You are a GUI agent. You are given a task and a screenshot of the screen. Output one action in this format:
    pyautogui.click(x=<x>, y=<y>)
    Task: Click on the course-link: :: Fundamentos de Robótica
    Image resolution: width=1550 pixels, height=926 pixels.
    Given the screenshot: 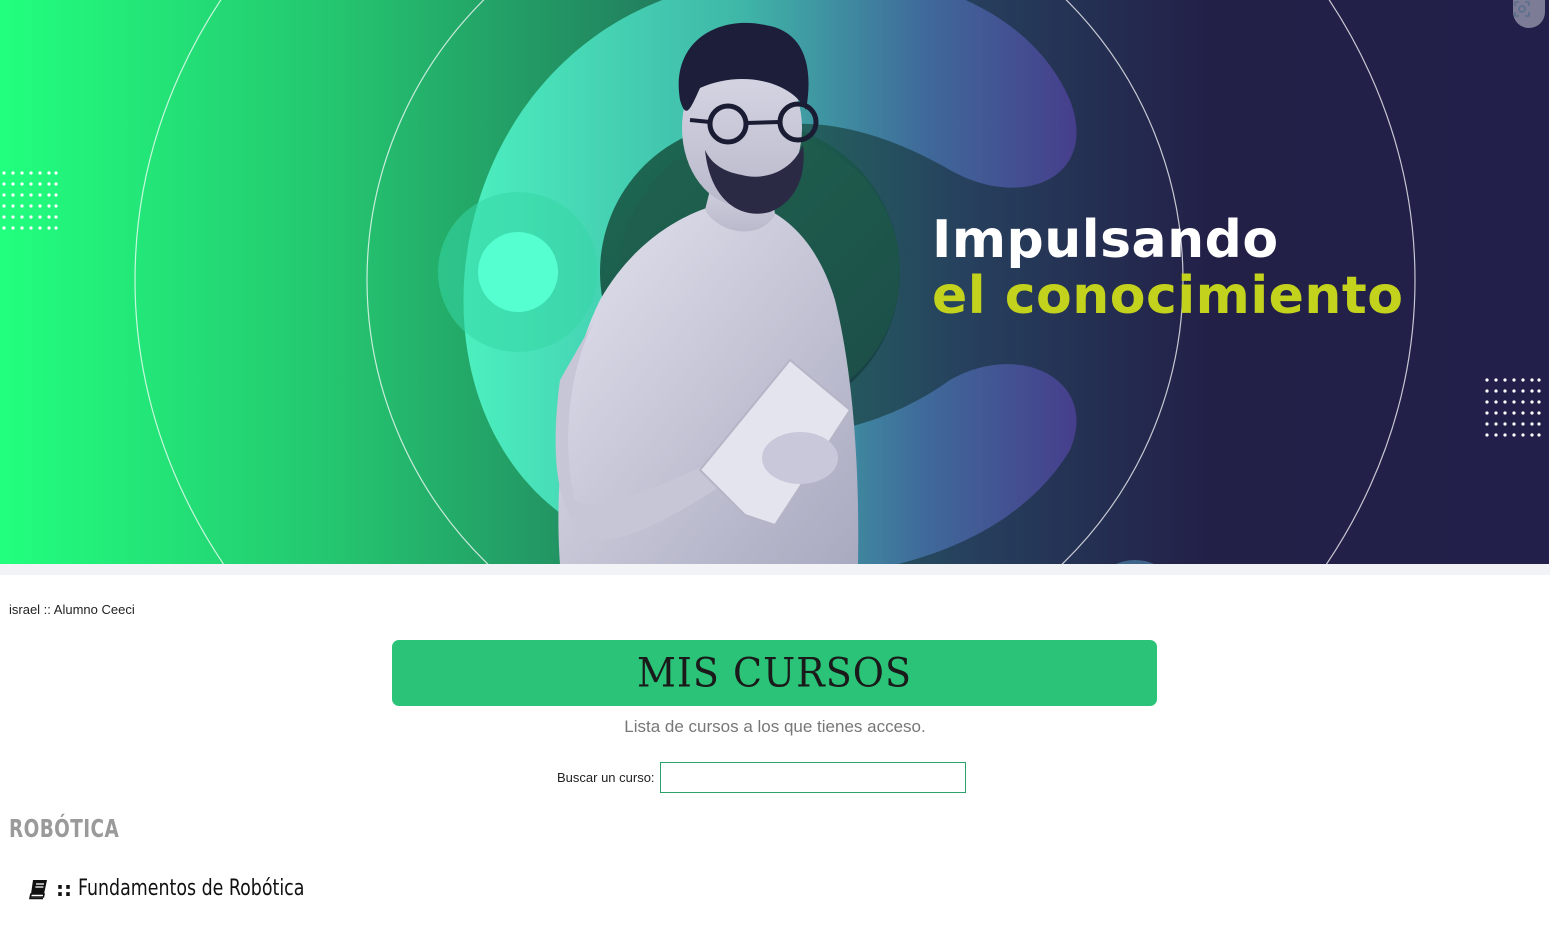 What is the action you would take?
    pyautogui.click(x=181, y=888)
    